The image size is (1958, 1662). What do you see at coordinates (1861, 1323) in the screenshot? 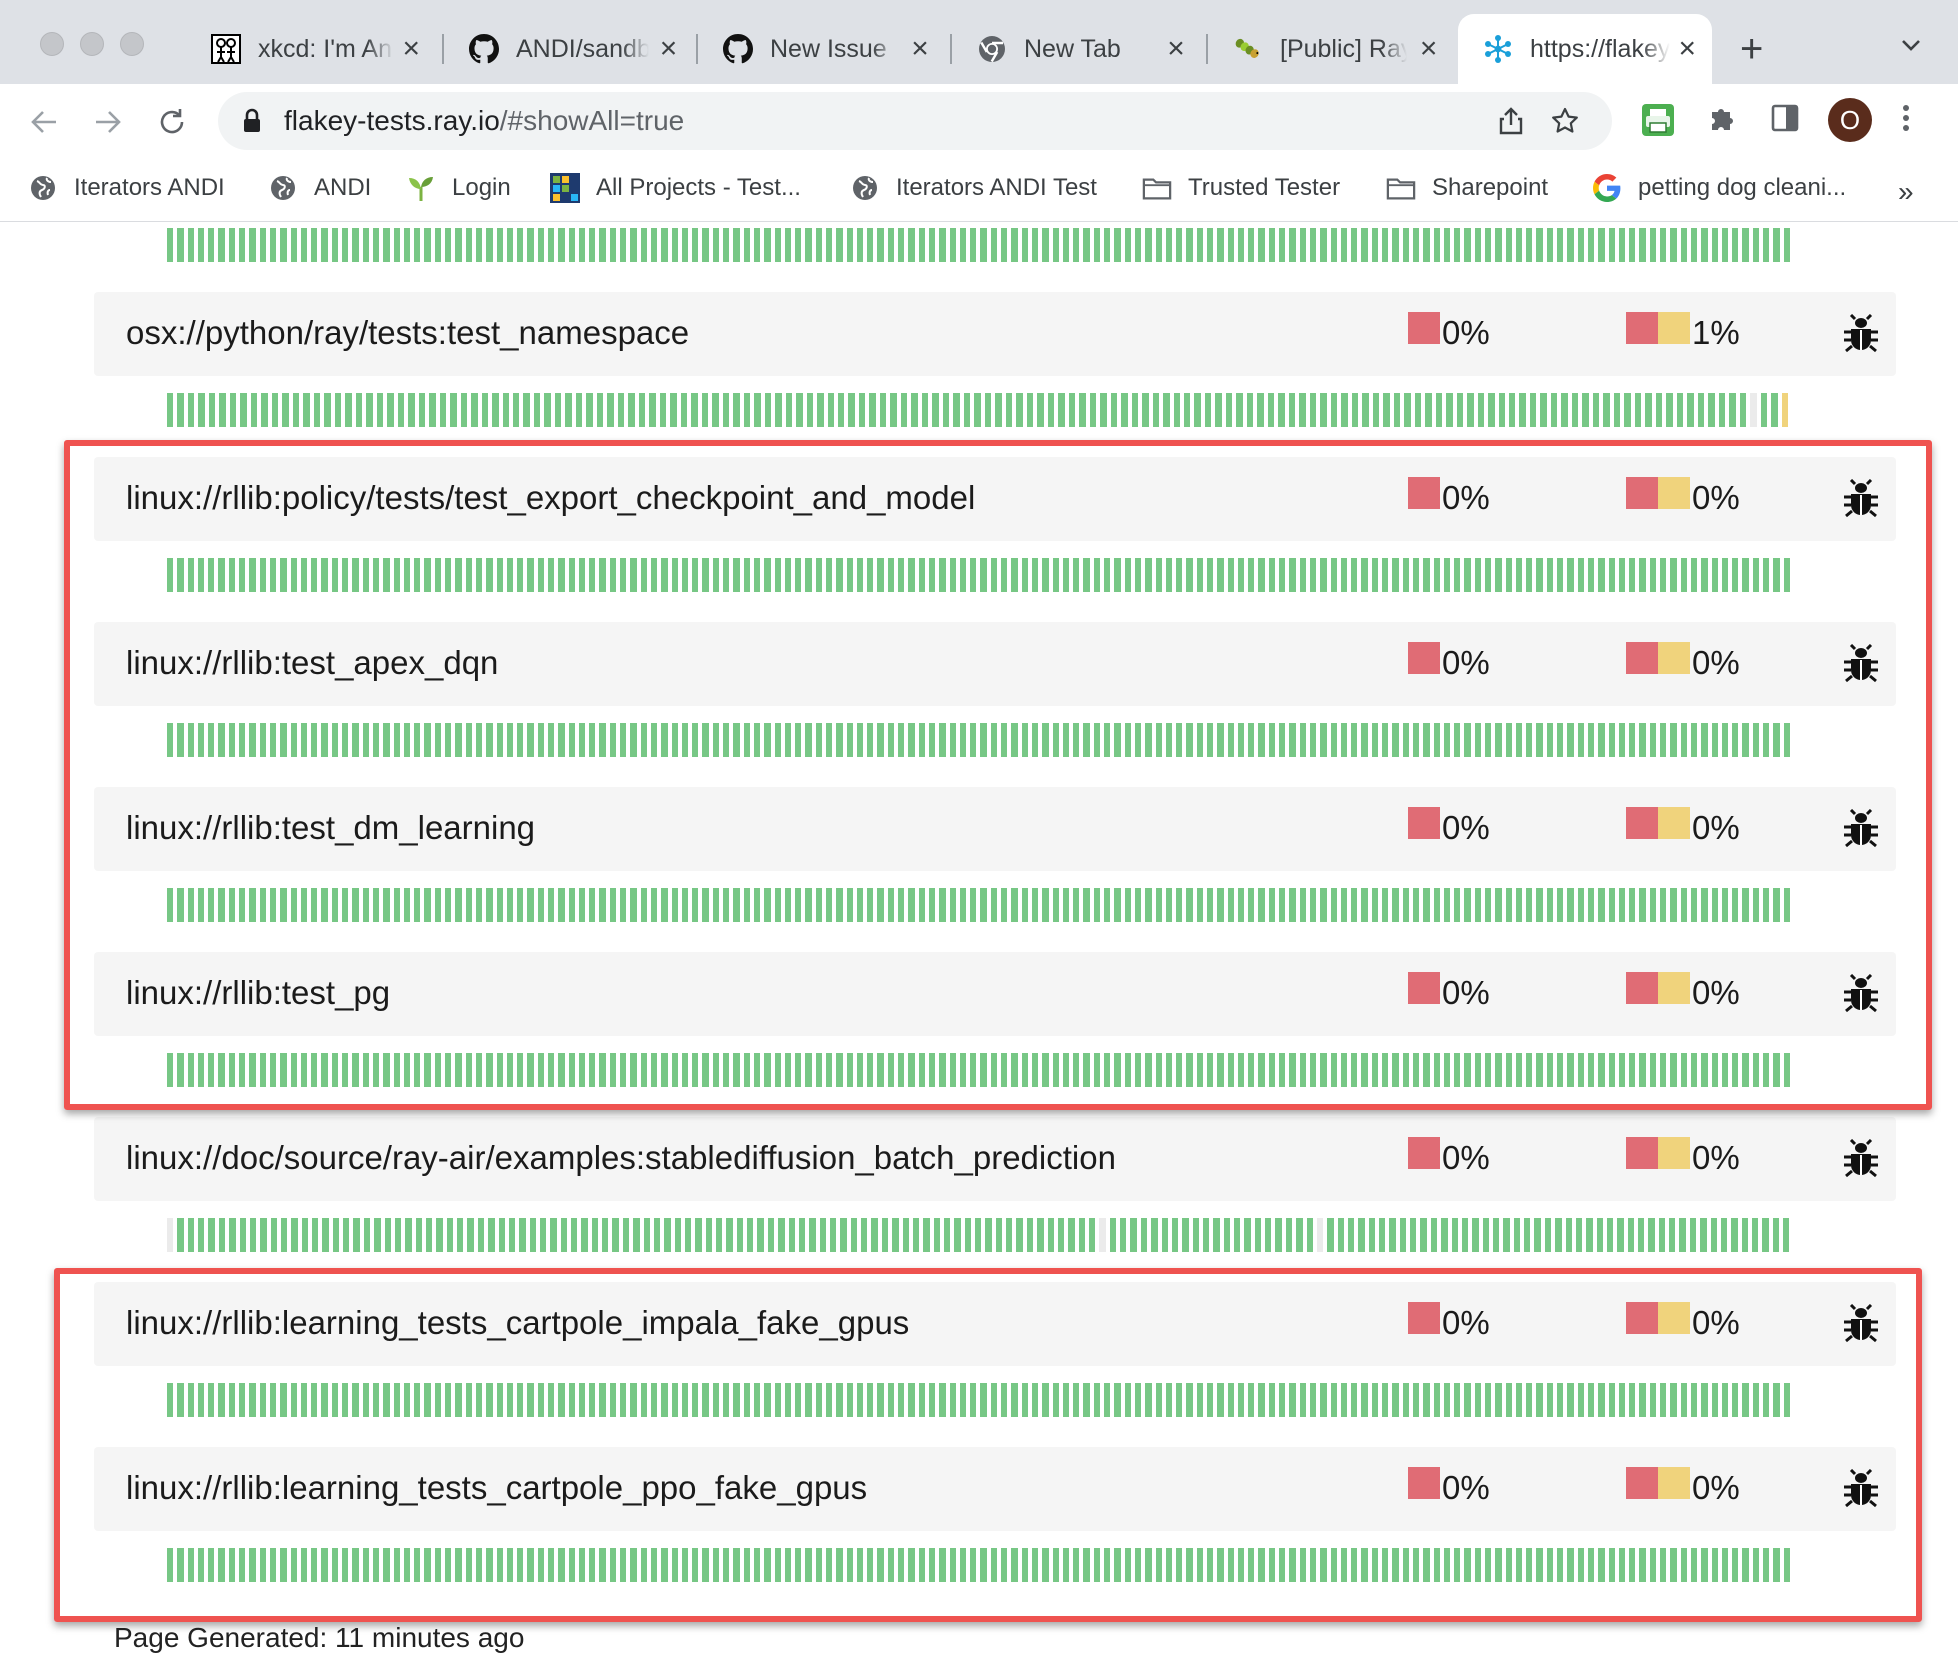
I see `bug-icon` at bounding box center [1861, 1323].